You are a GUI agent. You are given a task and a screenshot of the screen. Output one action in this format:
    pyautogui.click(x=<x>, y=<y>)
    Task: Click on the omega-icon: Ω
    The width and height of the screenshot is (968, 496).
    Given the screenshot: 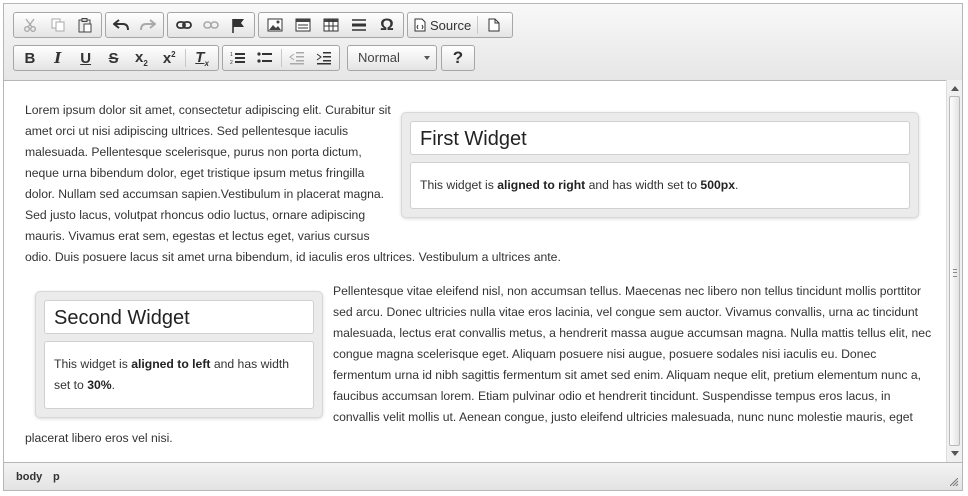 What is the action you would take?
    pyautogui.click(x=387, y=24)
    